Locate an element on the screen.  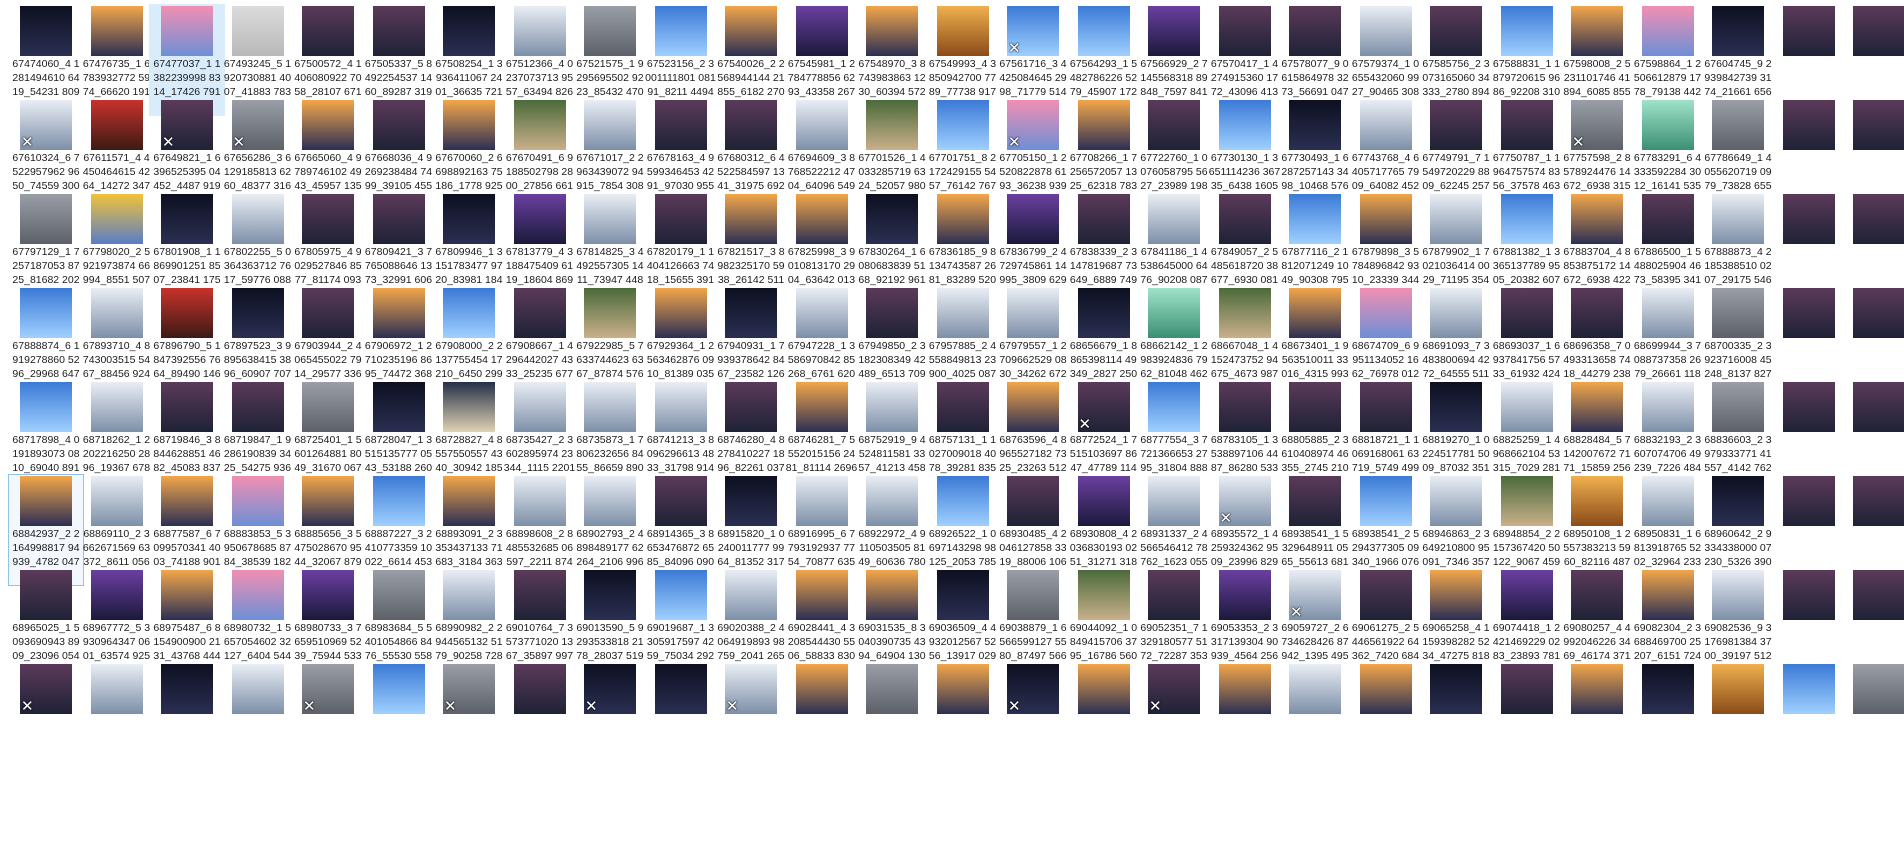
status-bar is located at coordinates (952, 854).